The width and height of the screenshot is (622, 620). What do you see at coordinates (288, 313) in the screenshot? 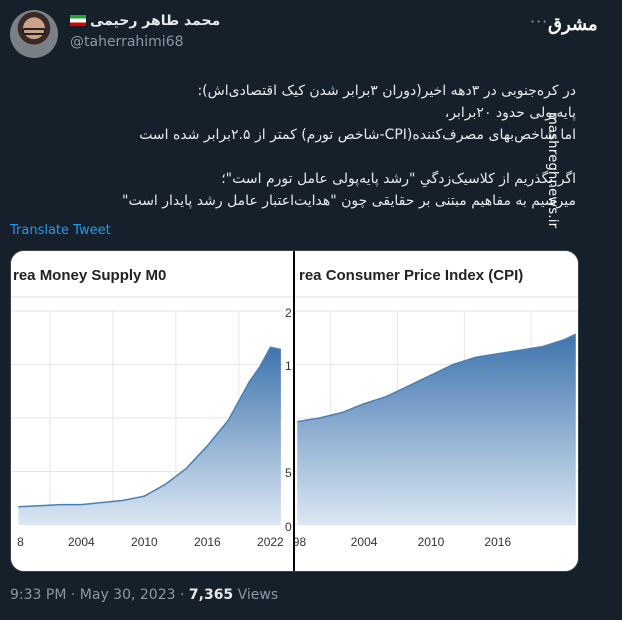
I see `y-tick-label: 2` at bounding box center [288, 313].